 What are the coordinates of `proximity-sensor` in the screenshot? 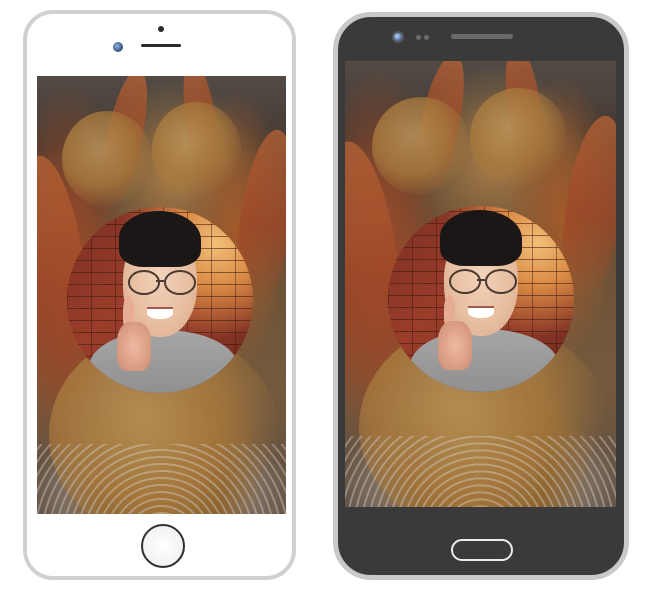 It's located at (161, 29).